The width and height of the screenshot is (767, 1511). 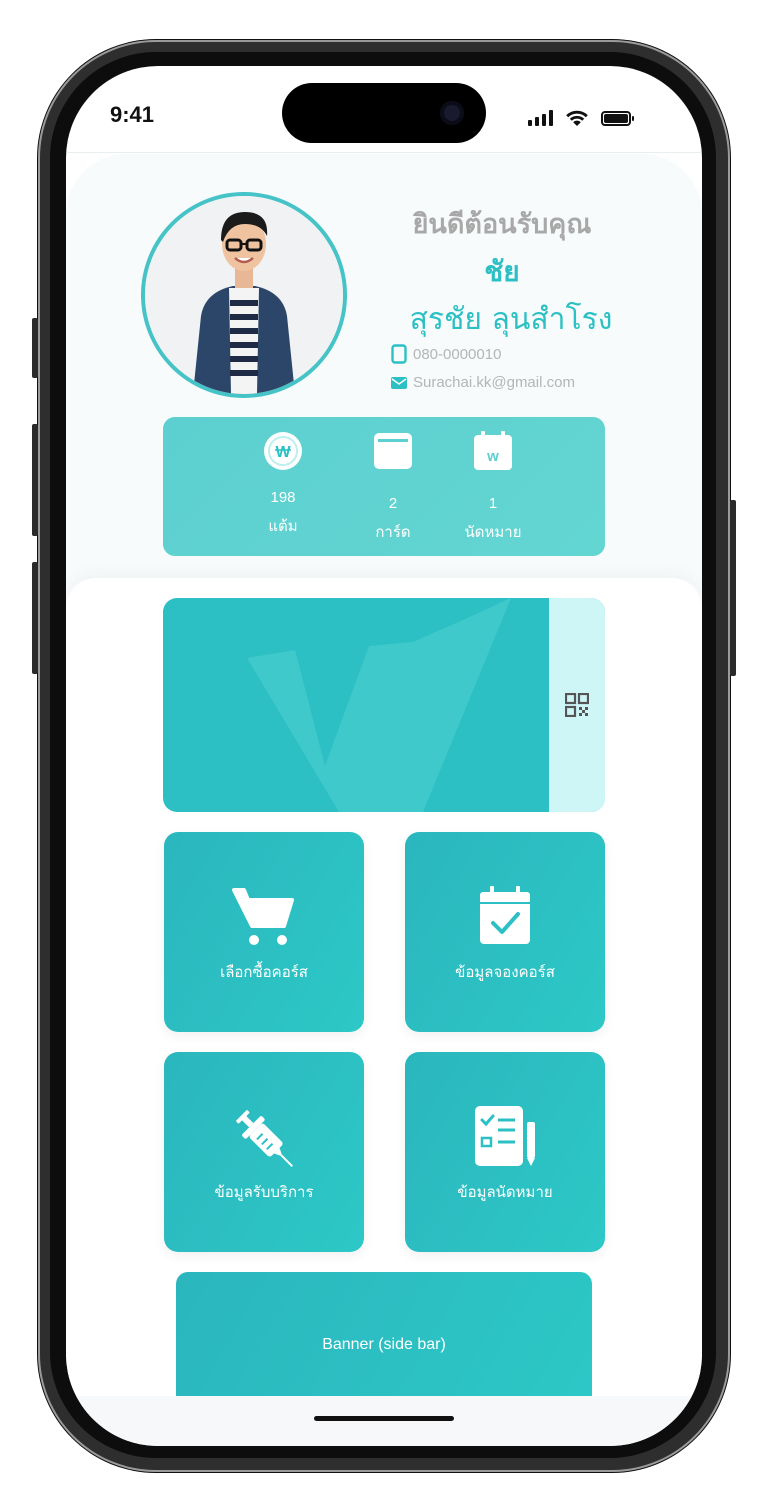 I want to click on volume-up-button, so click(x=35, y=480).